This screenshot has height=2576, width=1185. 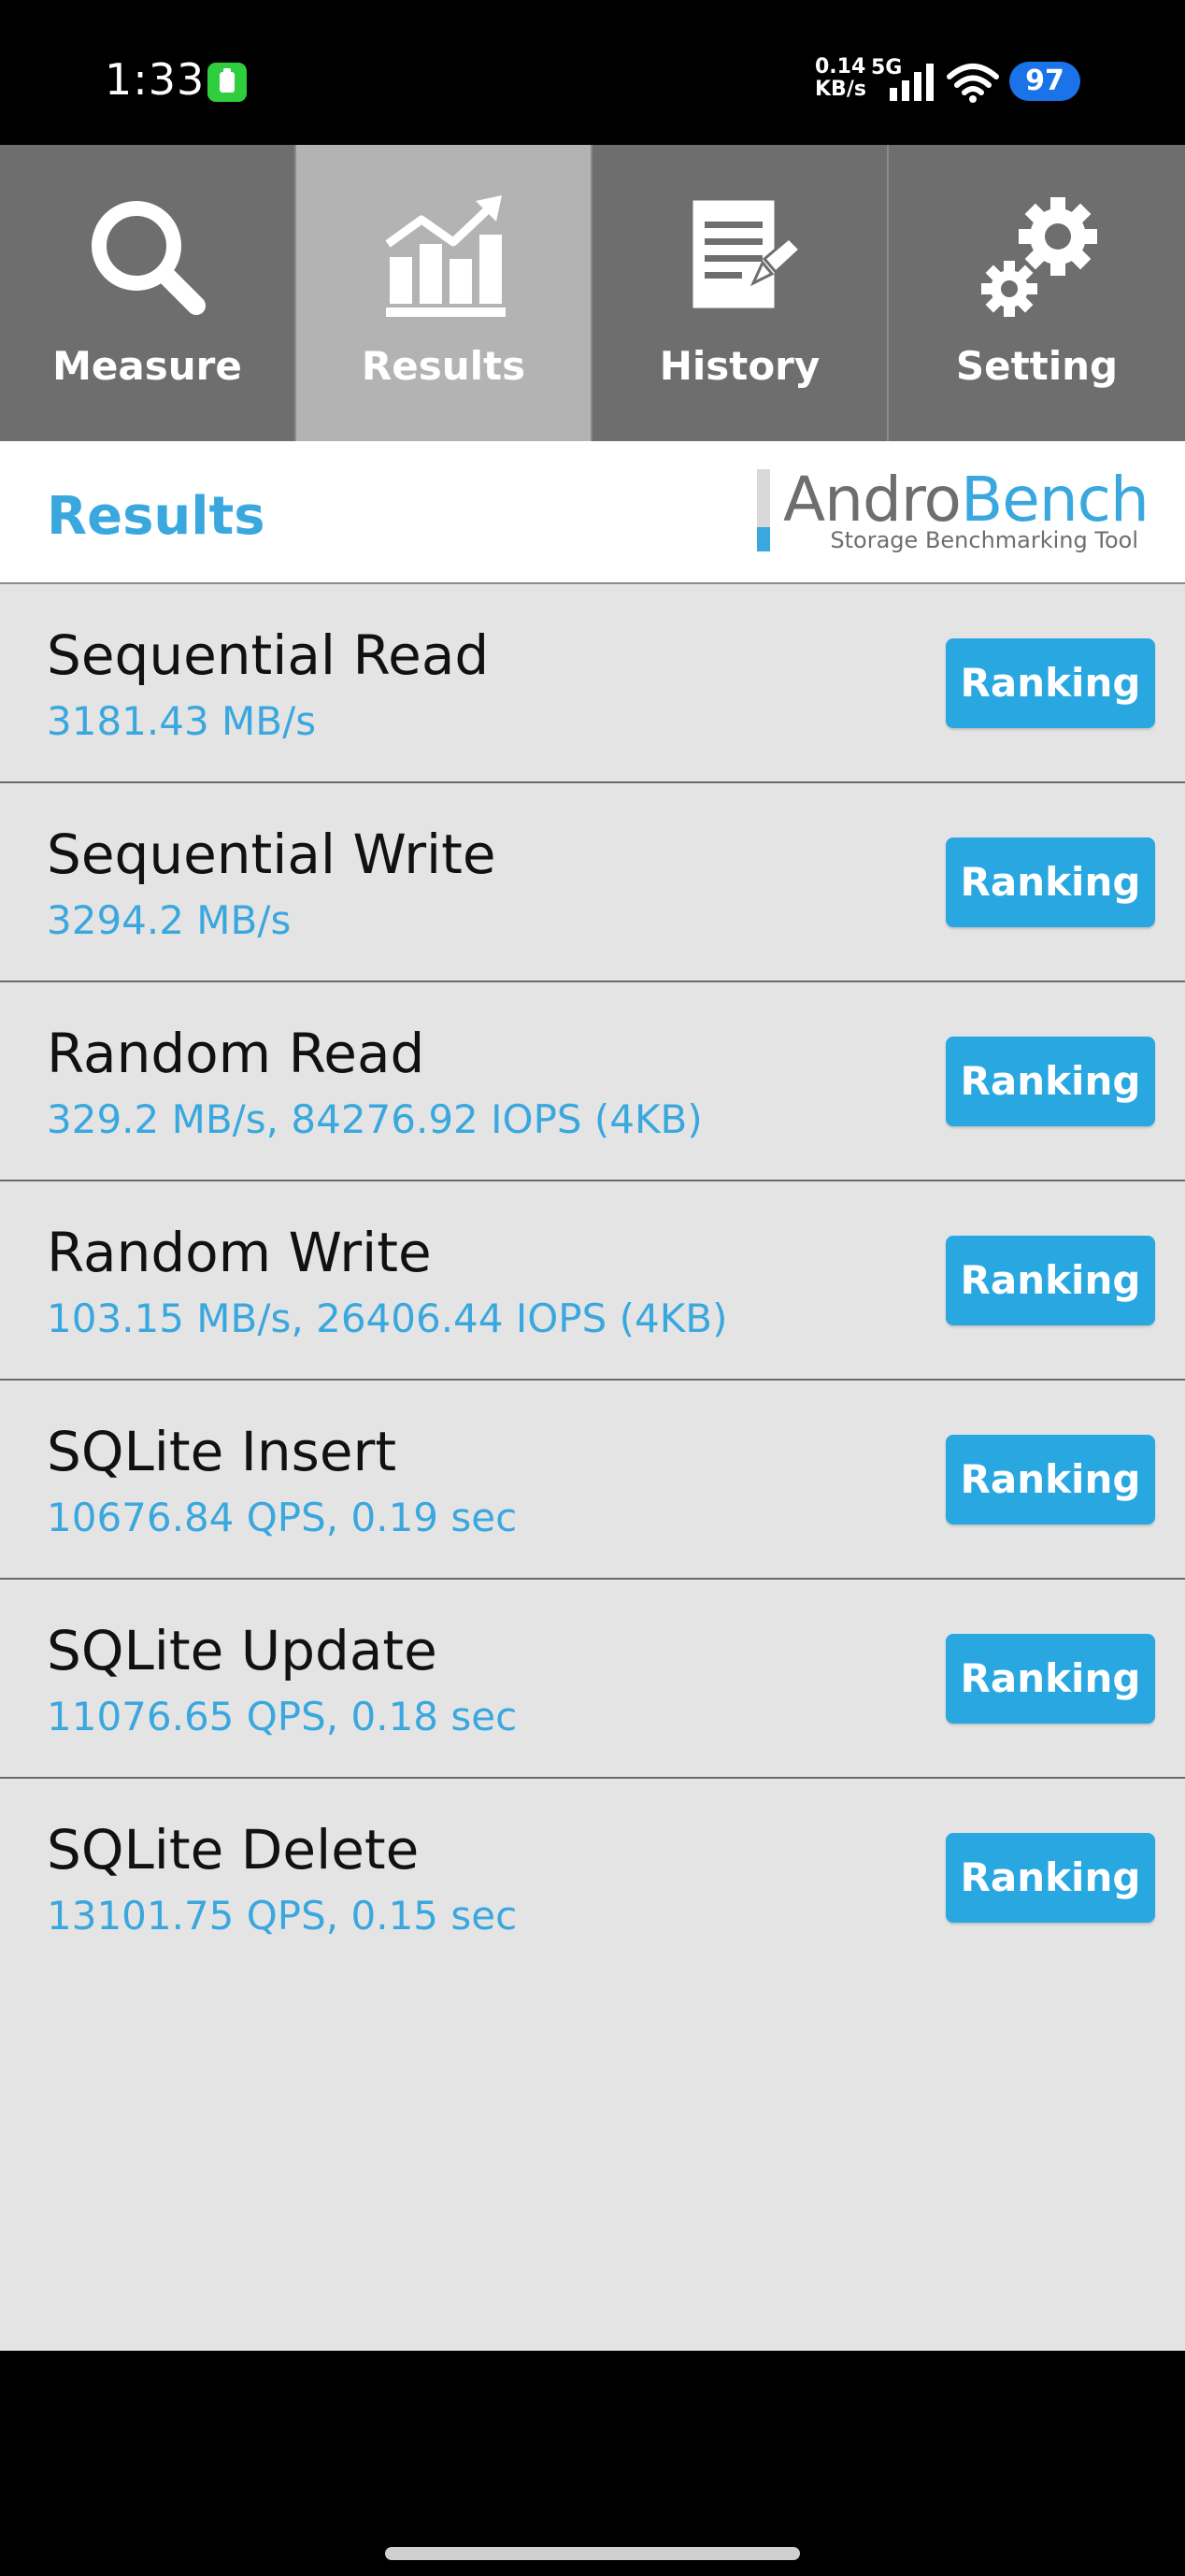 I want to click on tab-bar: Measure Results History Setting, so click(x=592, y=293).